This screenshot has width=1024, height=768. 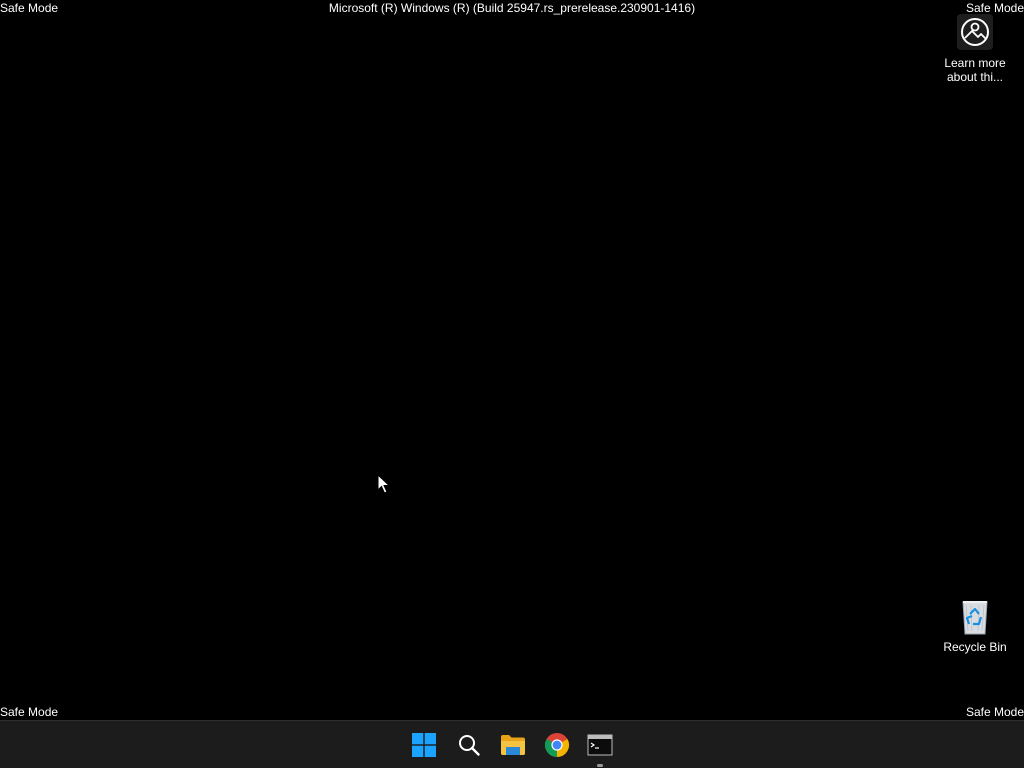 What do you see at coordinates (600, 765) in the screenshot?
I see `running-indicator` at bounding box center [600, 765].